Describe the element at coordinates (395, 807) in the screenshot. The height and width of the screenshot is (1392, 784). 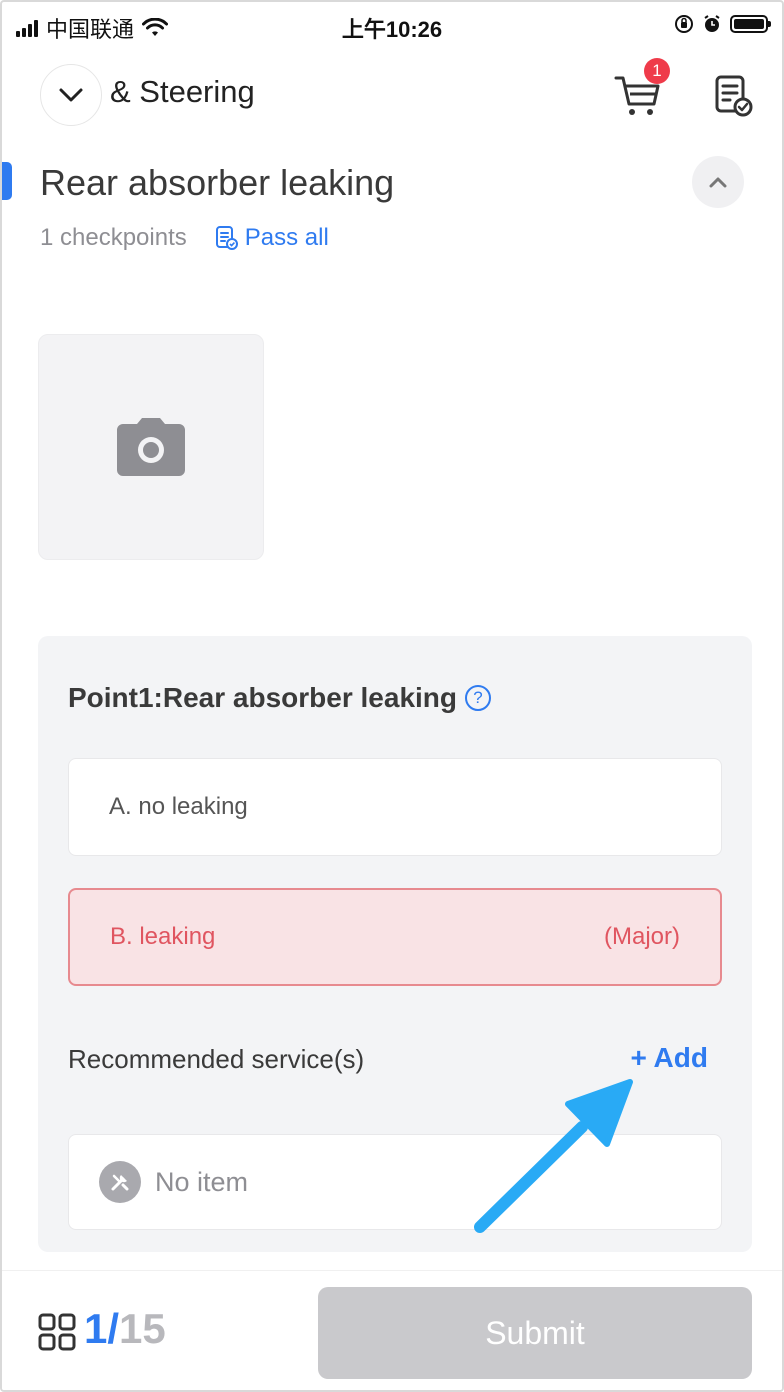
I see `option-no-leaking: A. no leaking` at that location.